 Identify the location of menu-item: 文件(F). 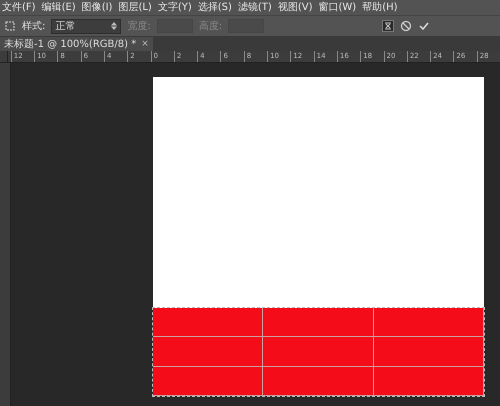
(19, 7).